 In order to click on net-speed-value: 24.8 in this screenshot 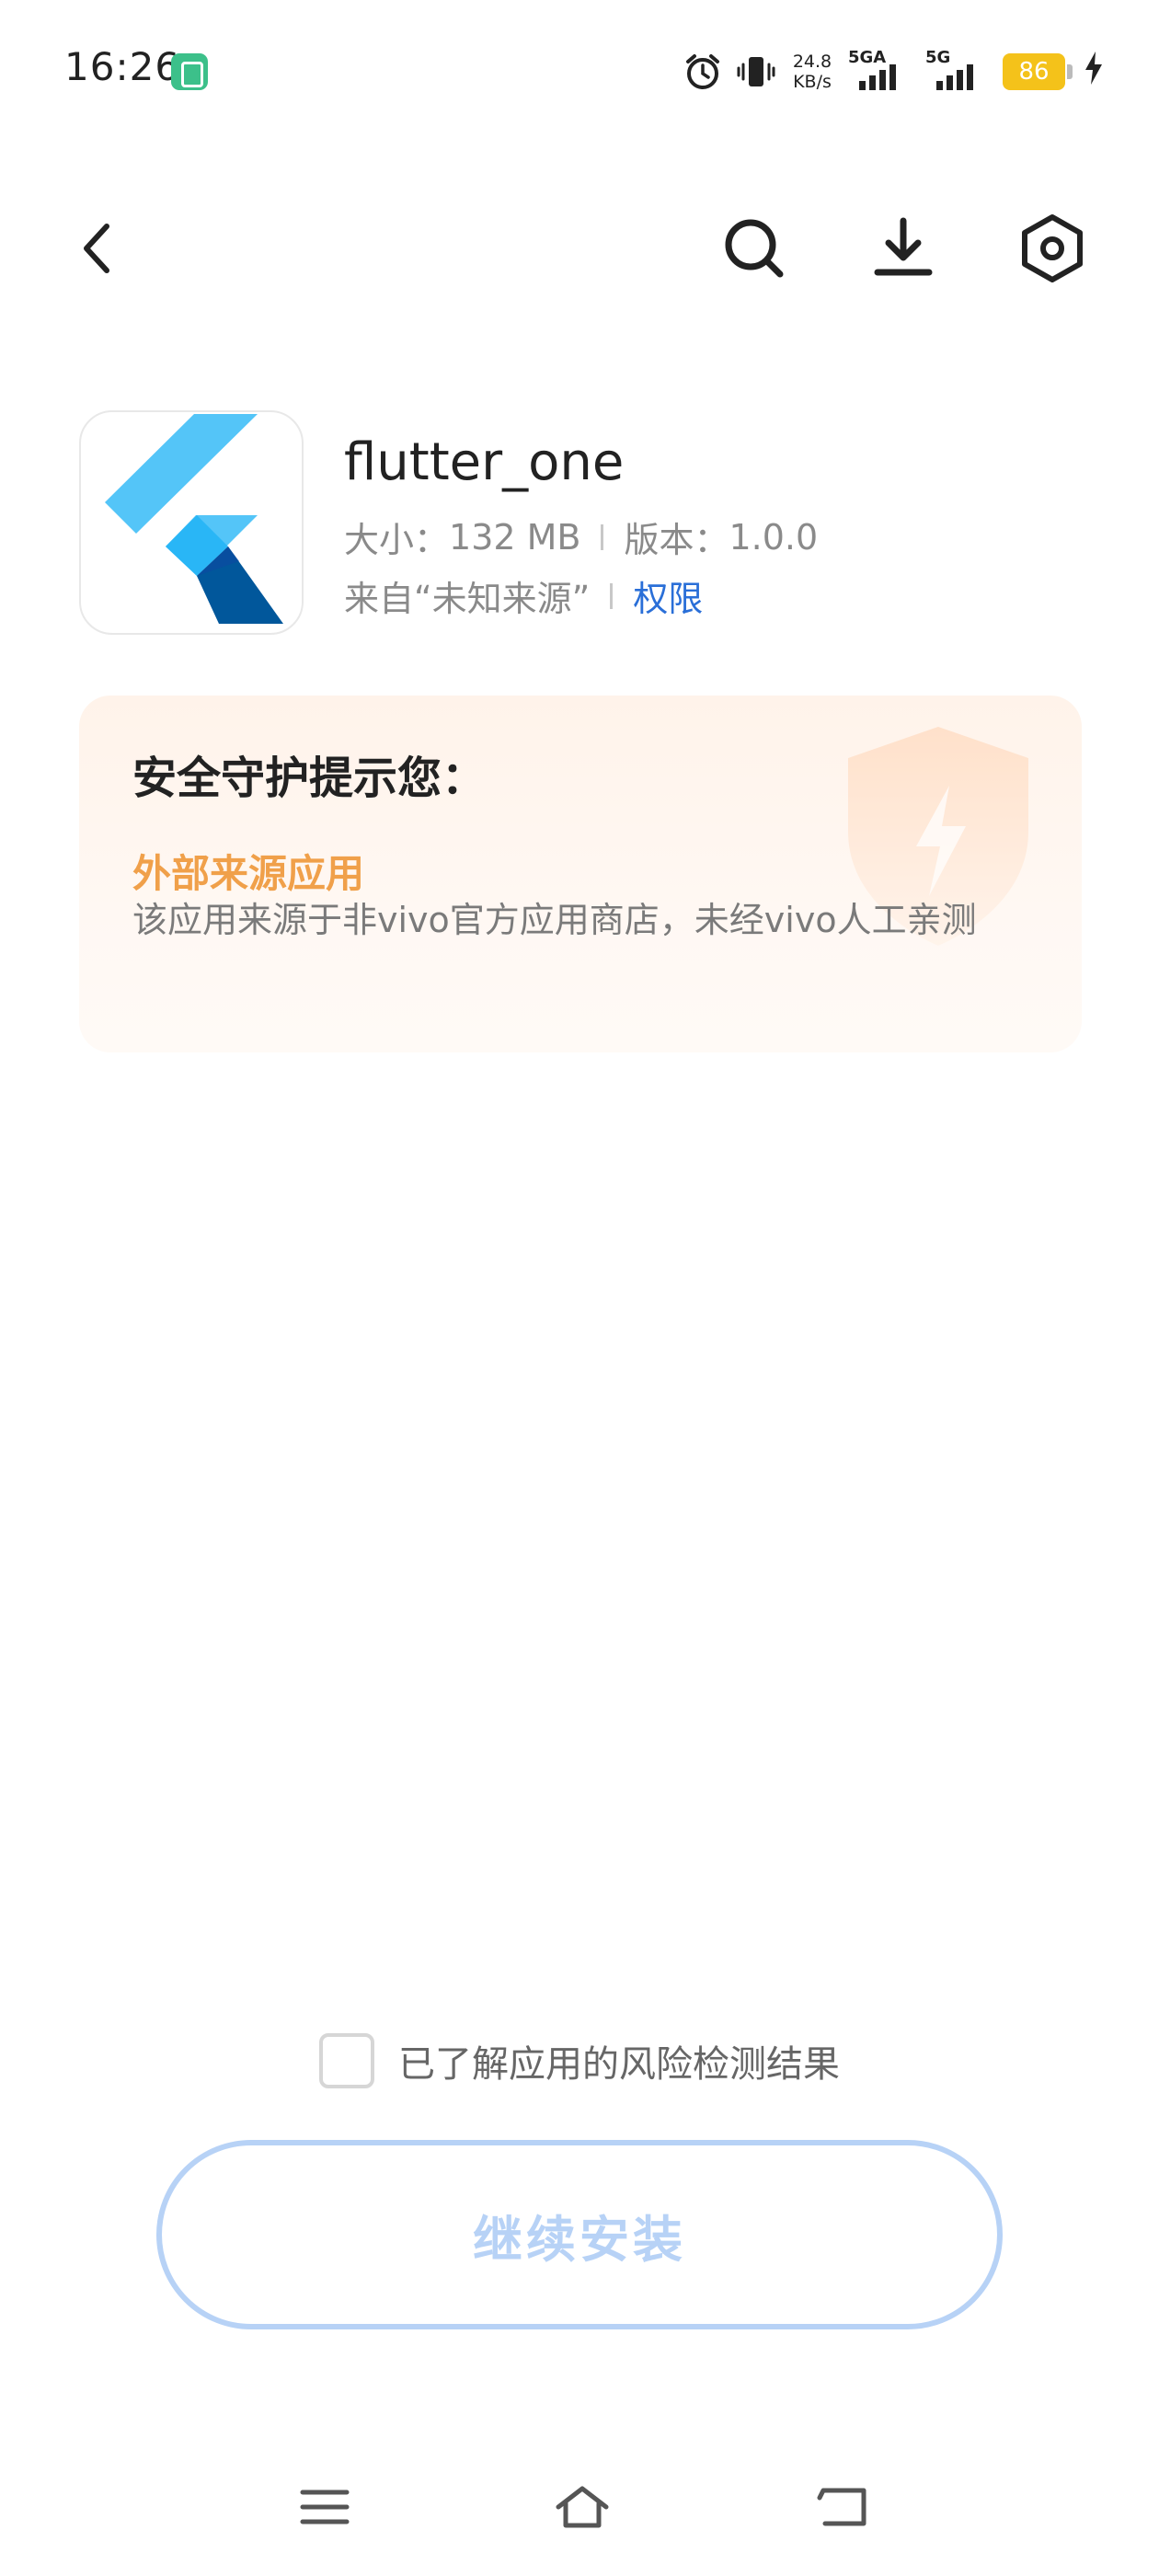, I will do `click(812, 62)`.